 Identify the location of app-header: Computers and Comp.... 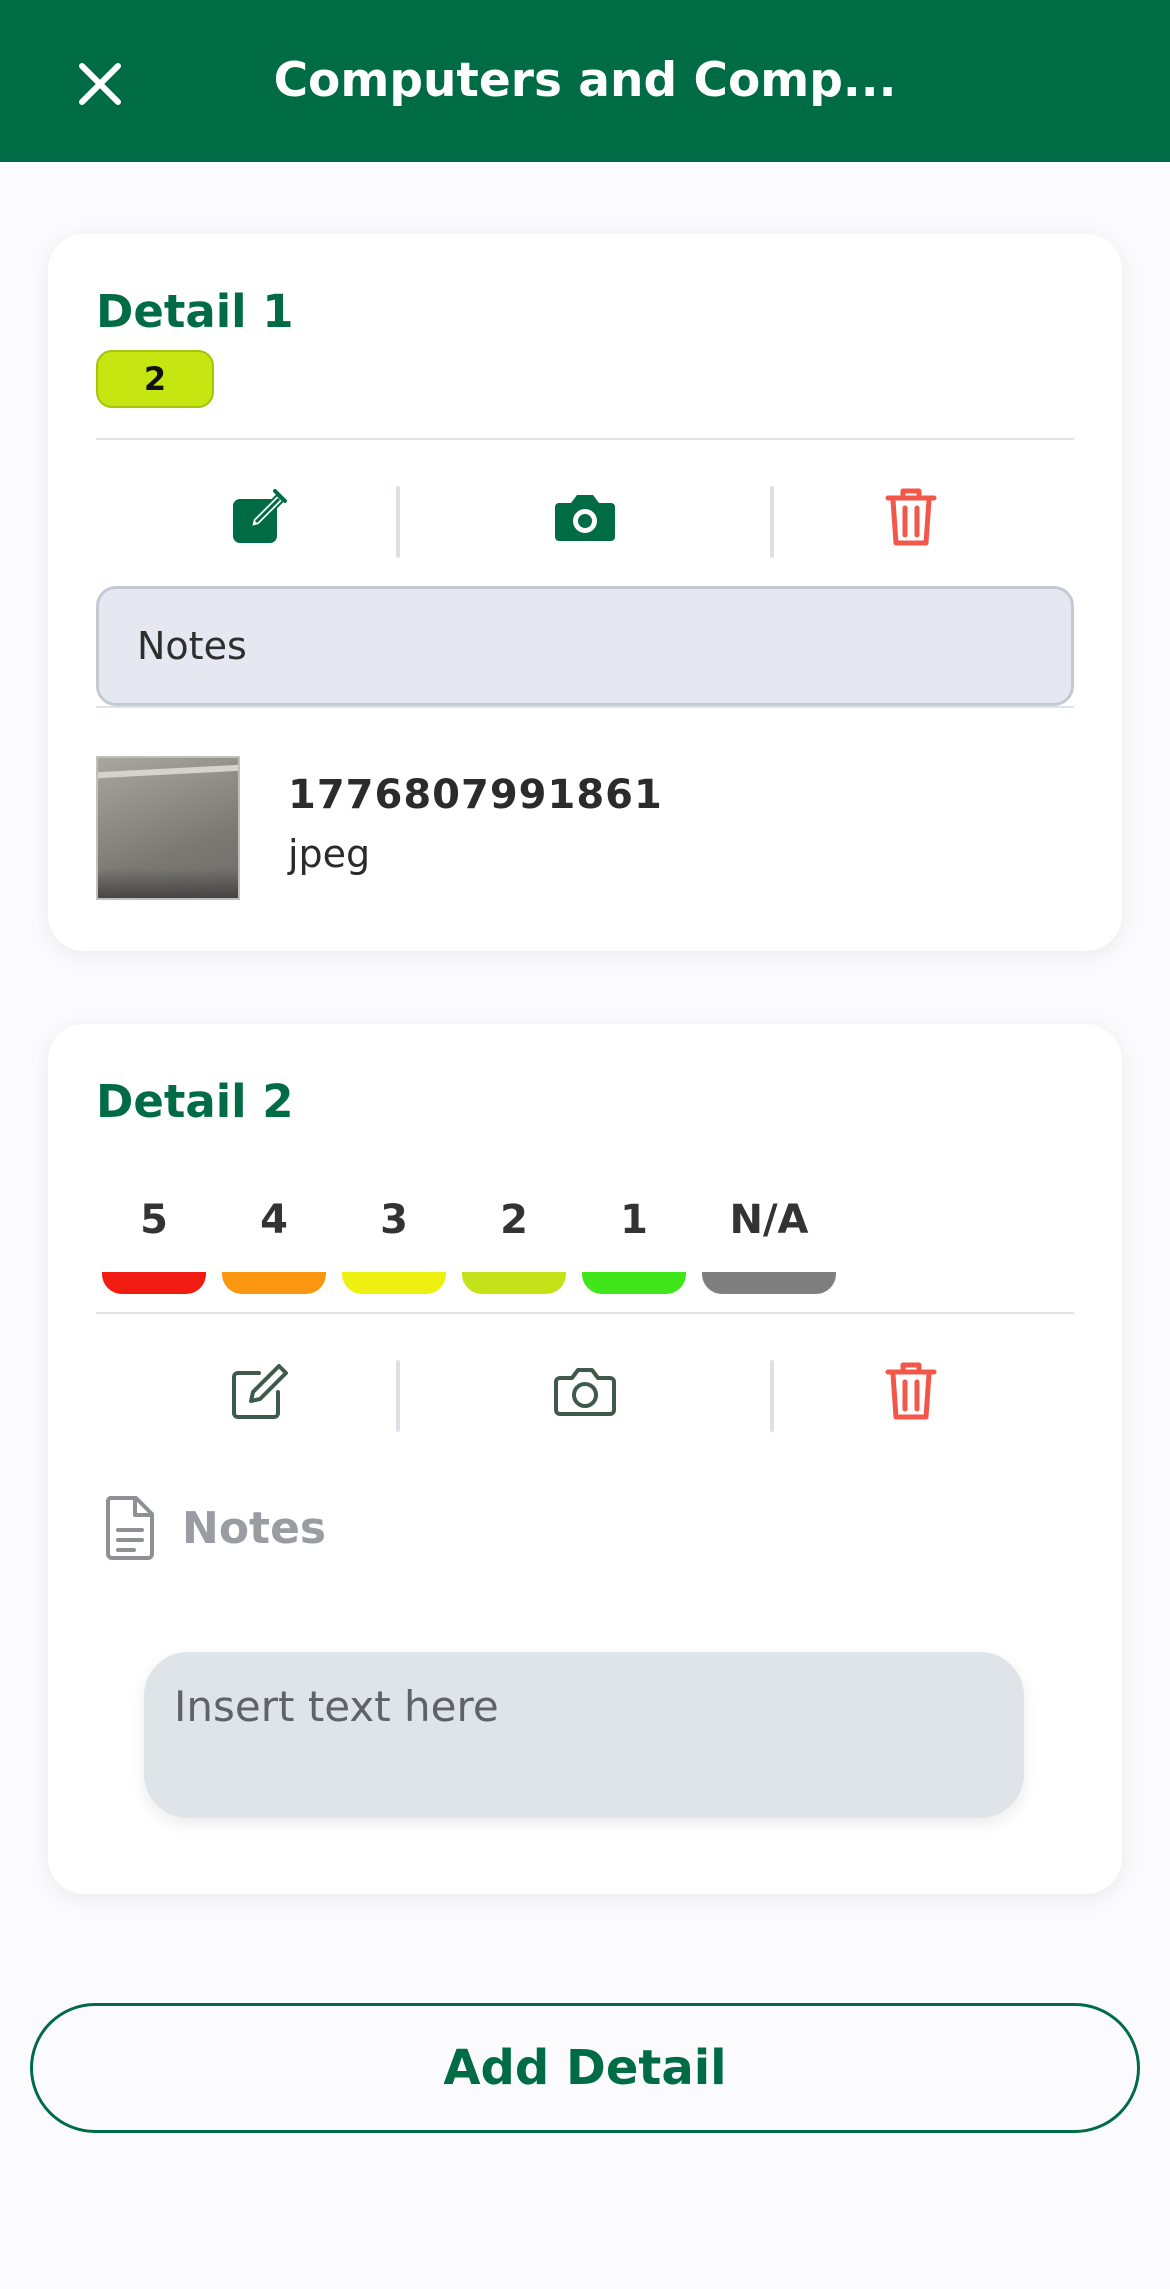
(585, 81).